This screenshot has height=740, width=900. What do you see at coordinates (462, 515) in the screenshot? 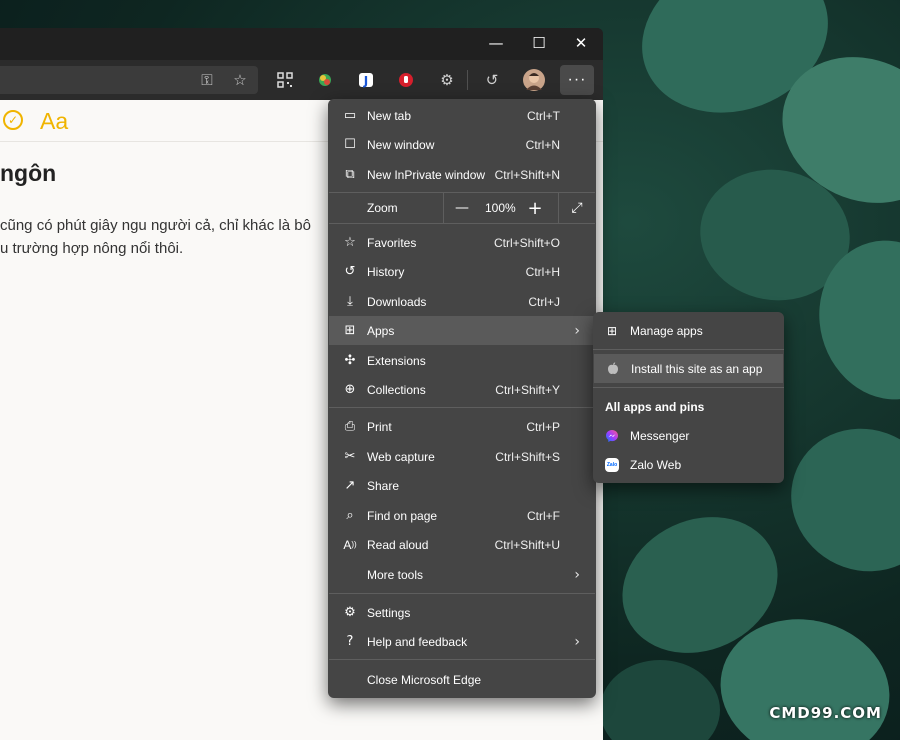
I see `menu-item-find-on-page: ⌕ Find on page Ctrl+F` at bounding box center [462, 515].